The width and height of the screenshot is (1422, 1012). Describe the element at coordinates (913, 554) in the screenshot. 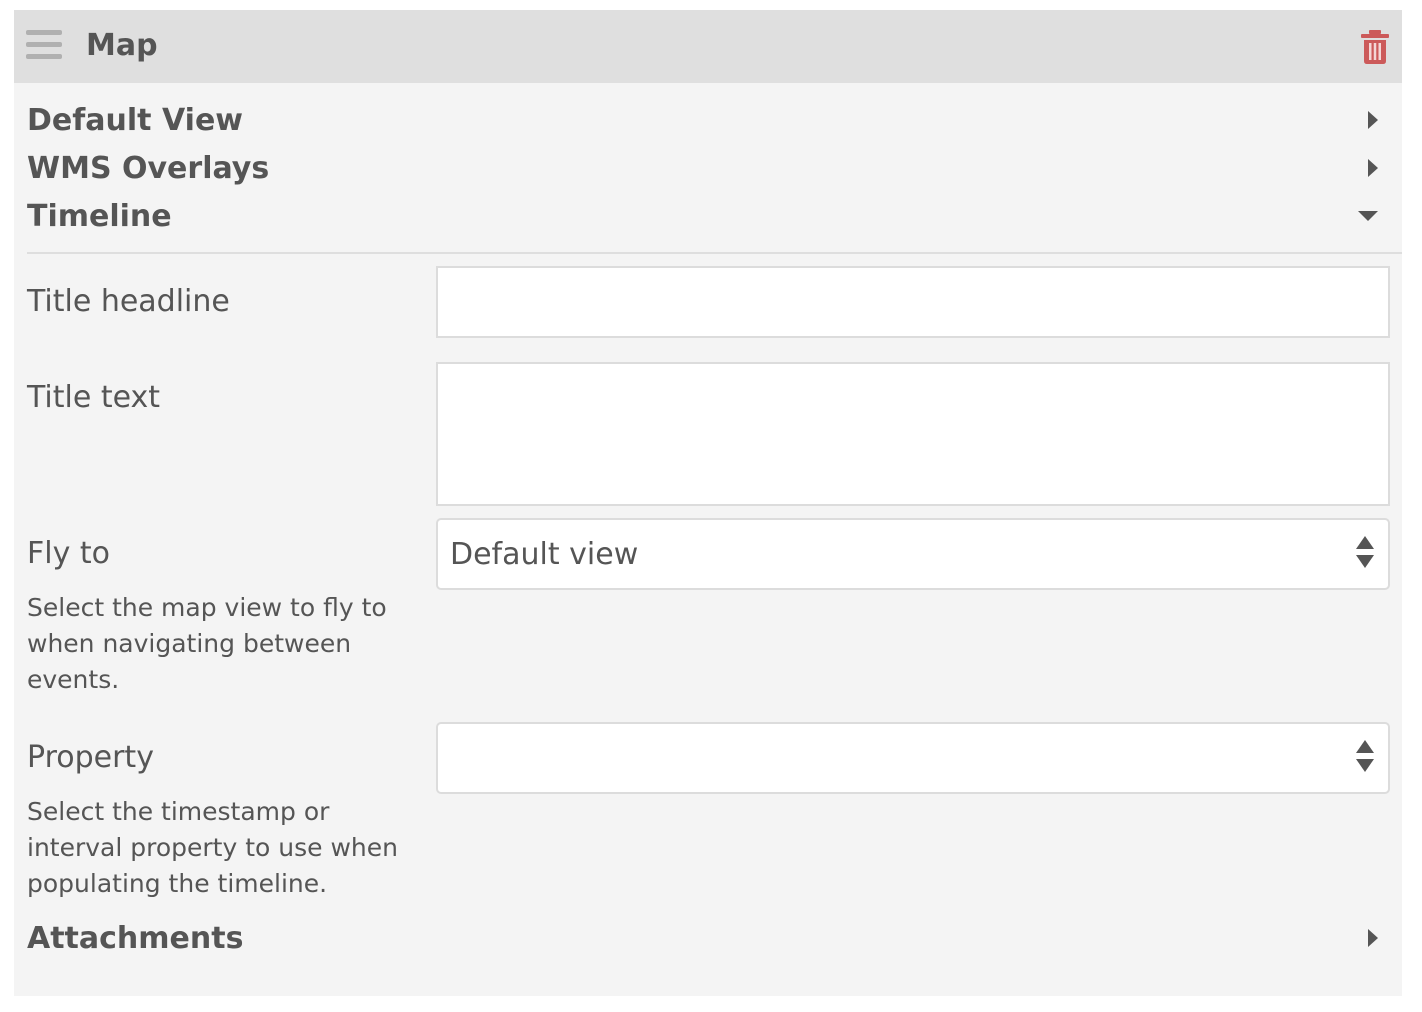

I see `fly-to-select: Default view` at that location.